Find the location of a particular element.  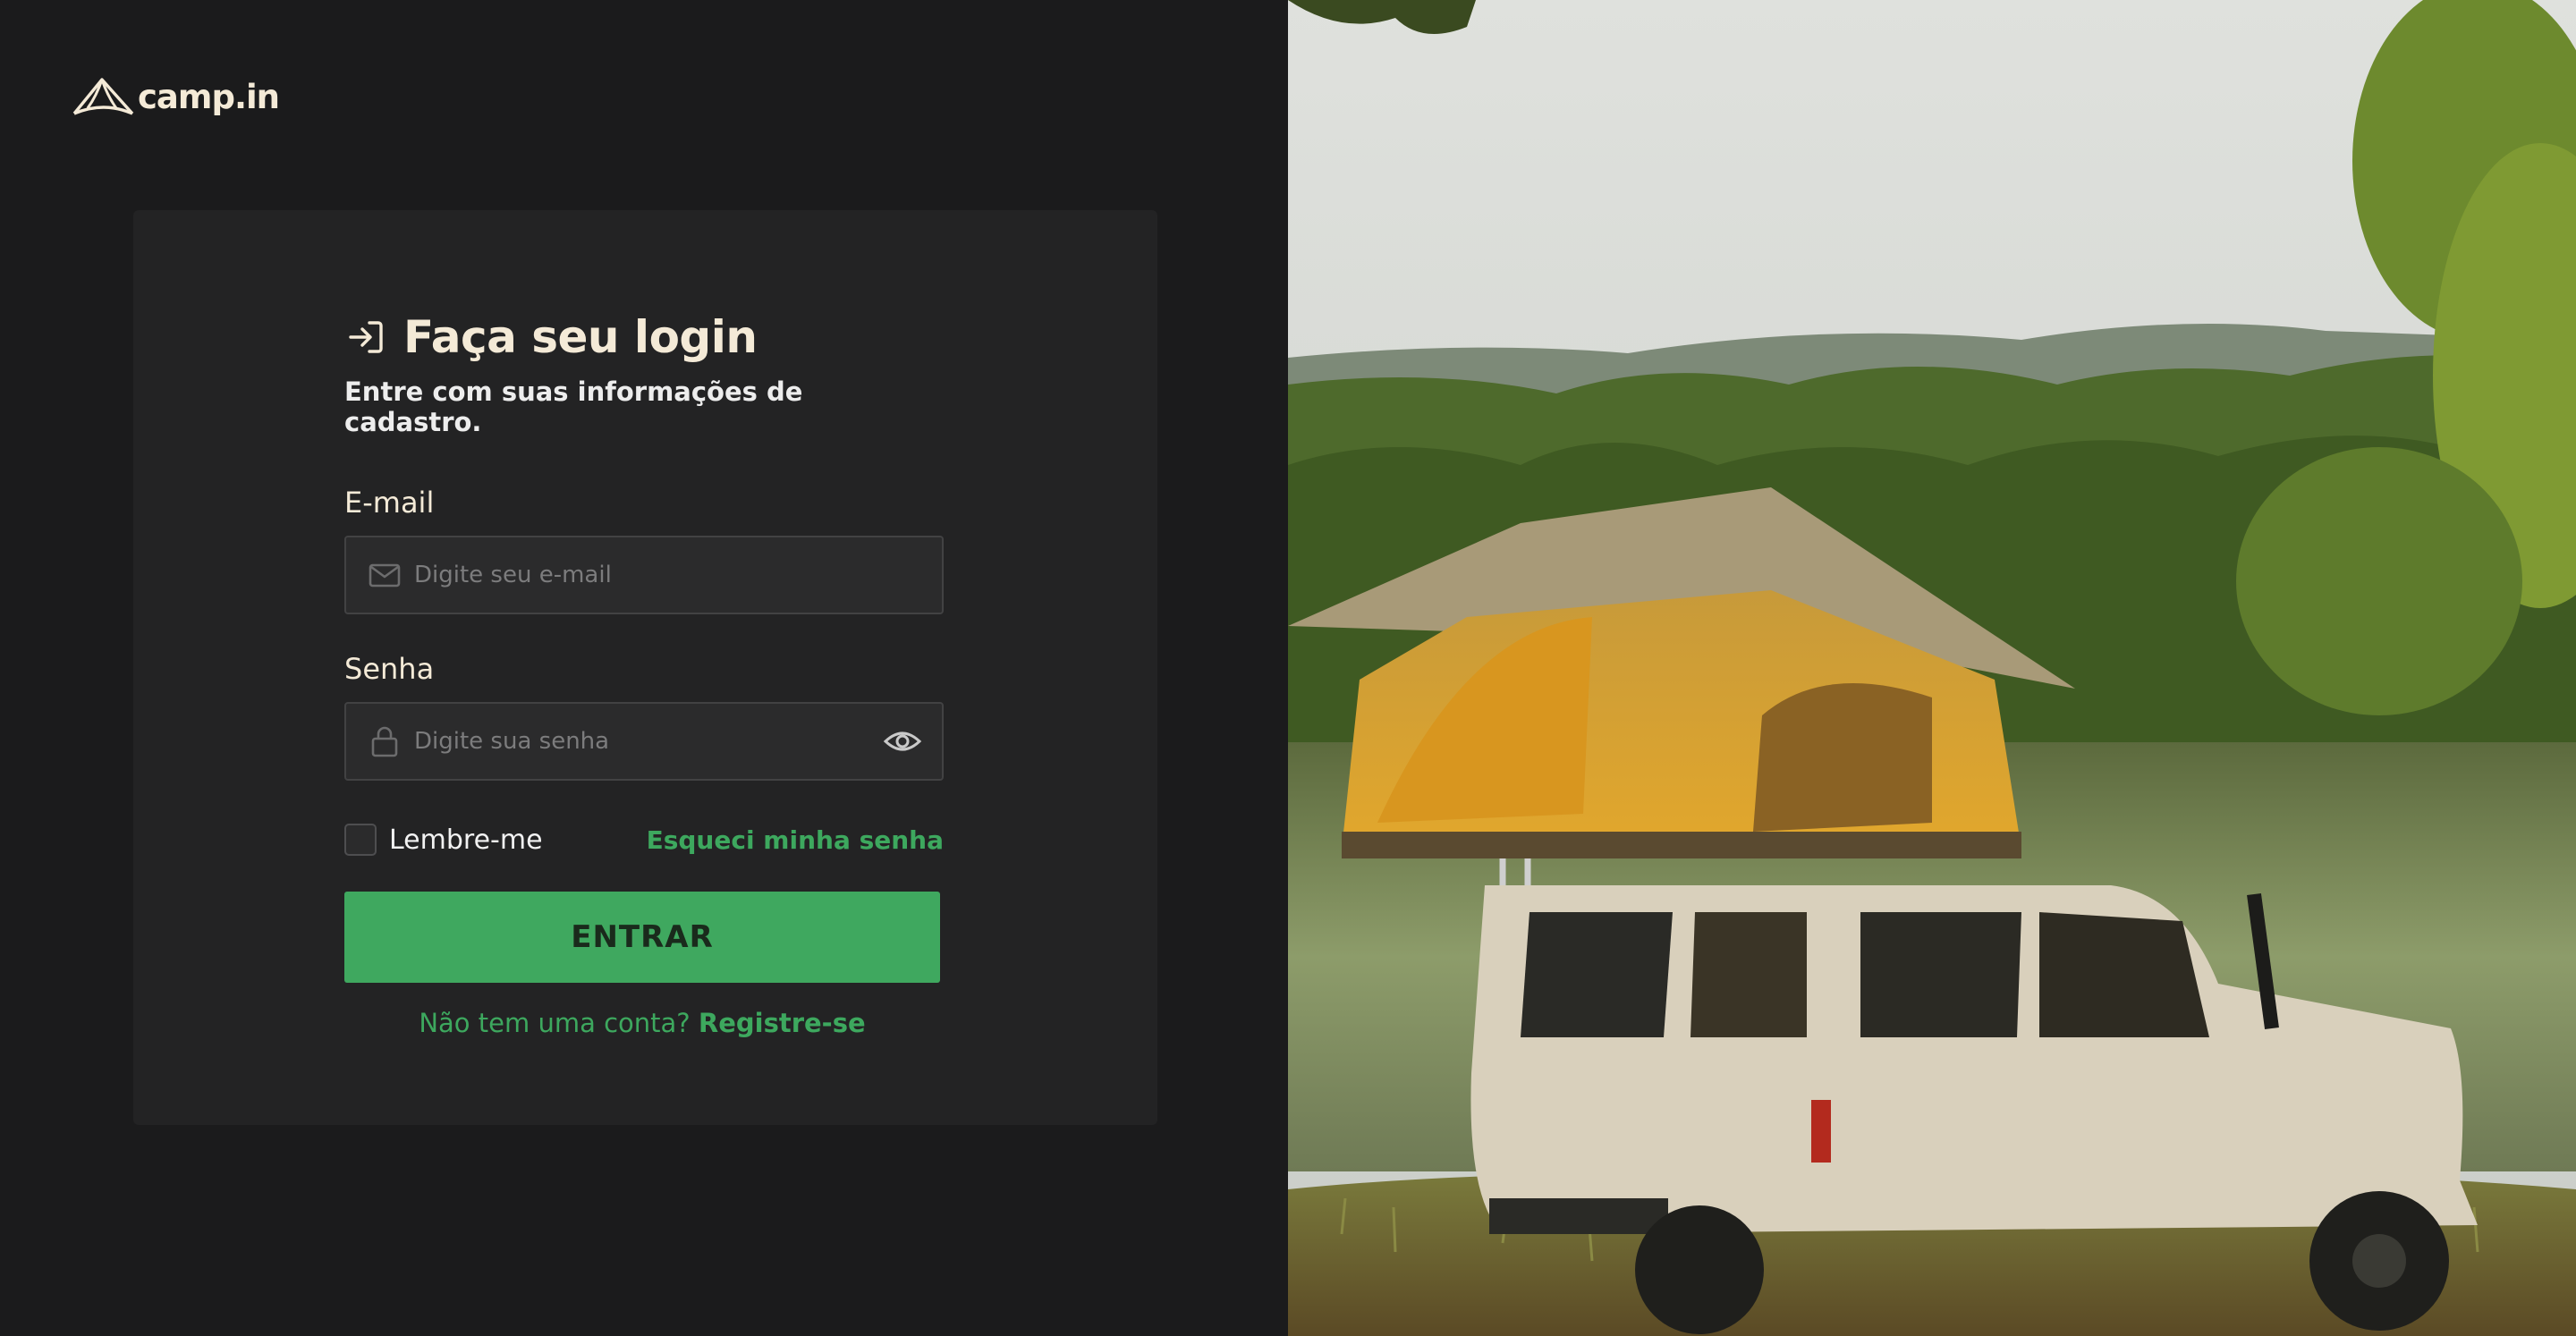

tent-logo-icon is located at coordinates (103, 97).